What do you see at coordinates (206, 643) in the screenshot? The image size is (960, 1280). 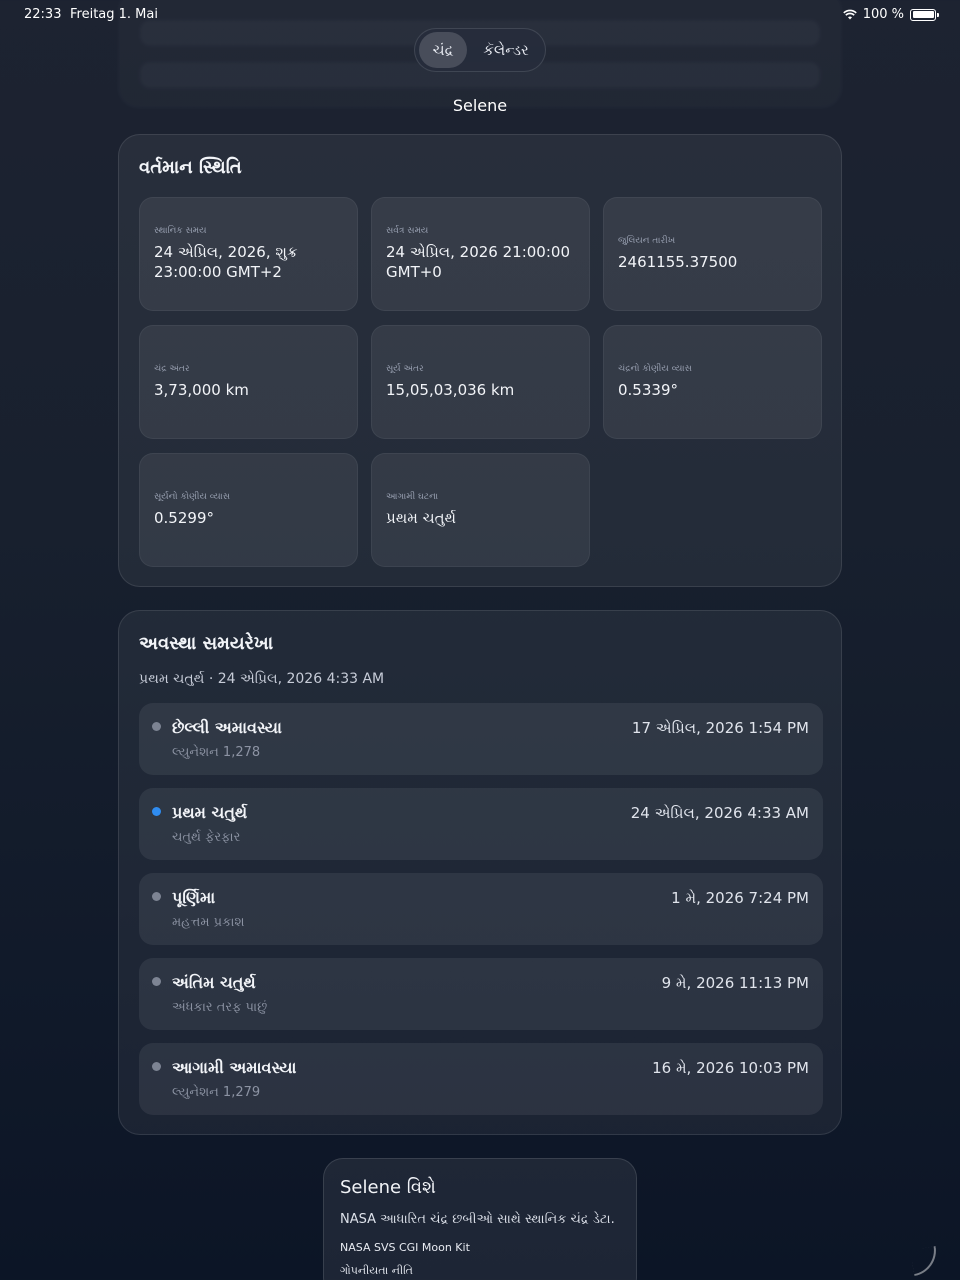 I see `card-title: અવસ્થા સમયરેખા` at bounding box center [206, 643].